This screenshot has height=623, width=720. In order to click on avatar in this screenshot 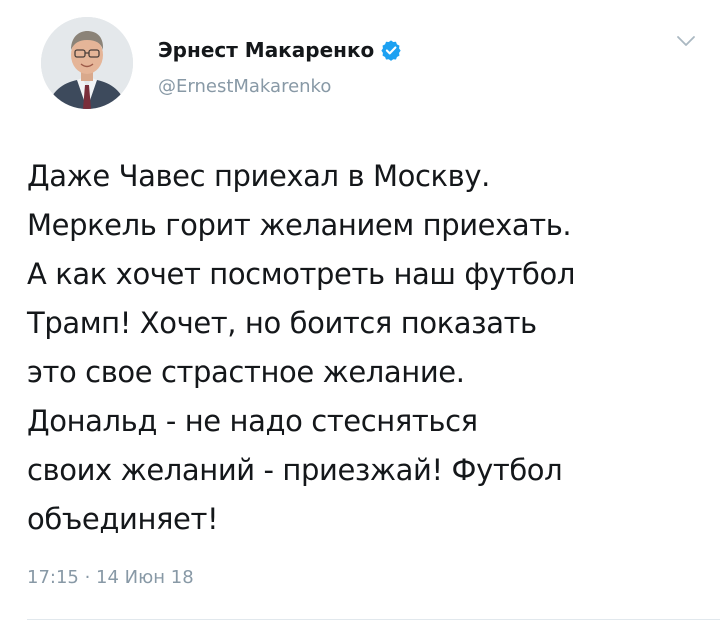, I will do `click(87, 63)`.